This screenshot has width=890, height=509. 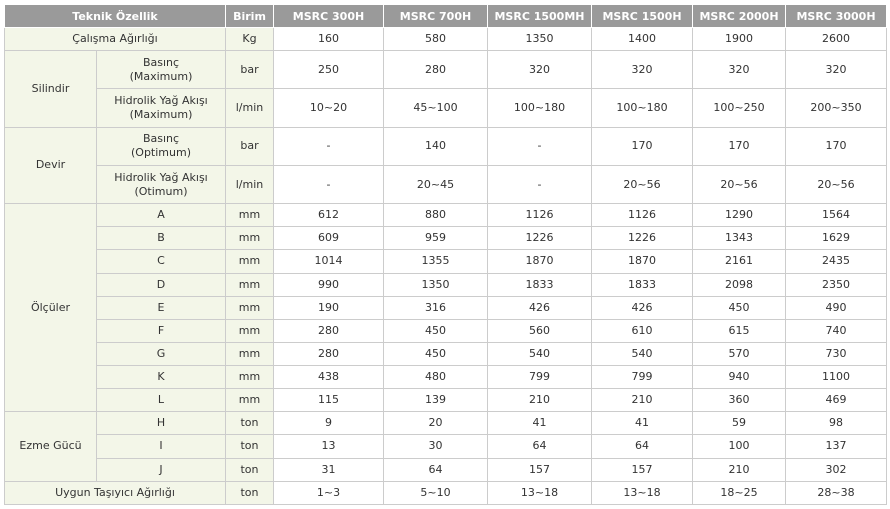 What do you see at coordinates (249, 16) in the screenshot?
I see `header-cell: Birim` at bounding box center [249, 16].